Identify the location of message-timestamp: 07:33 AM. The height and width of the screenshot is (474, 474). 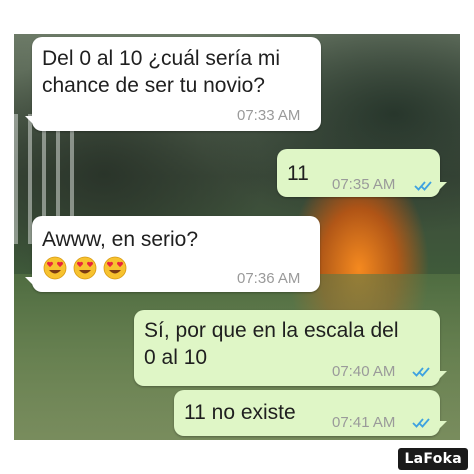
(269, 115).